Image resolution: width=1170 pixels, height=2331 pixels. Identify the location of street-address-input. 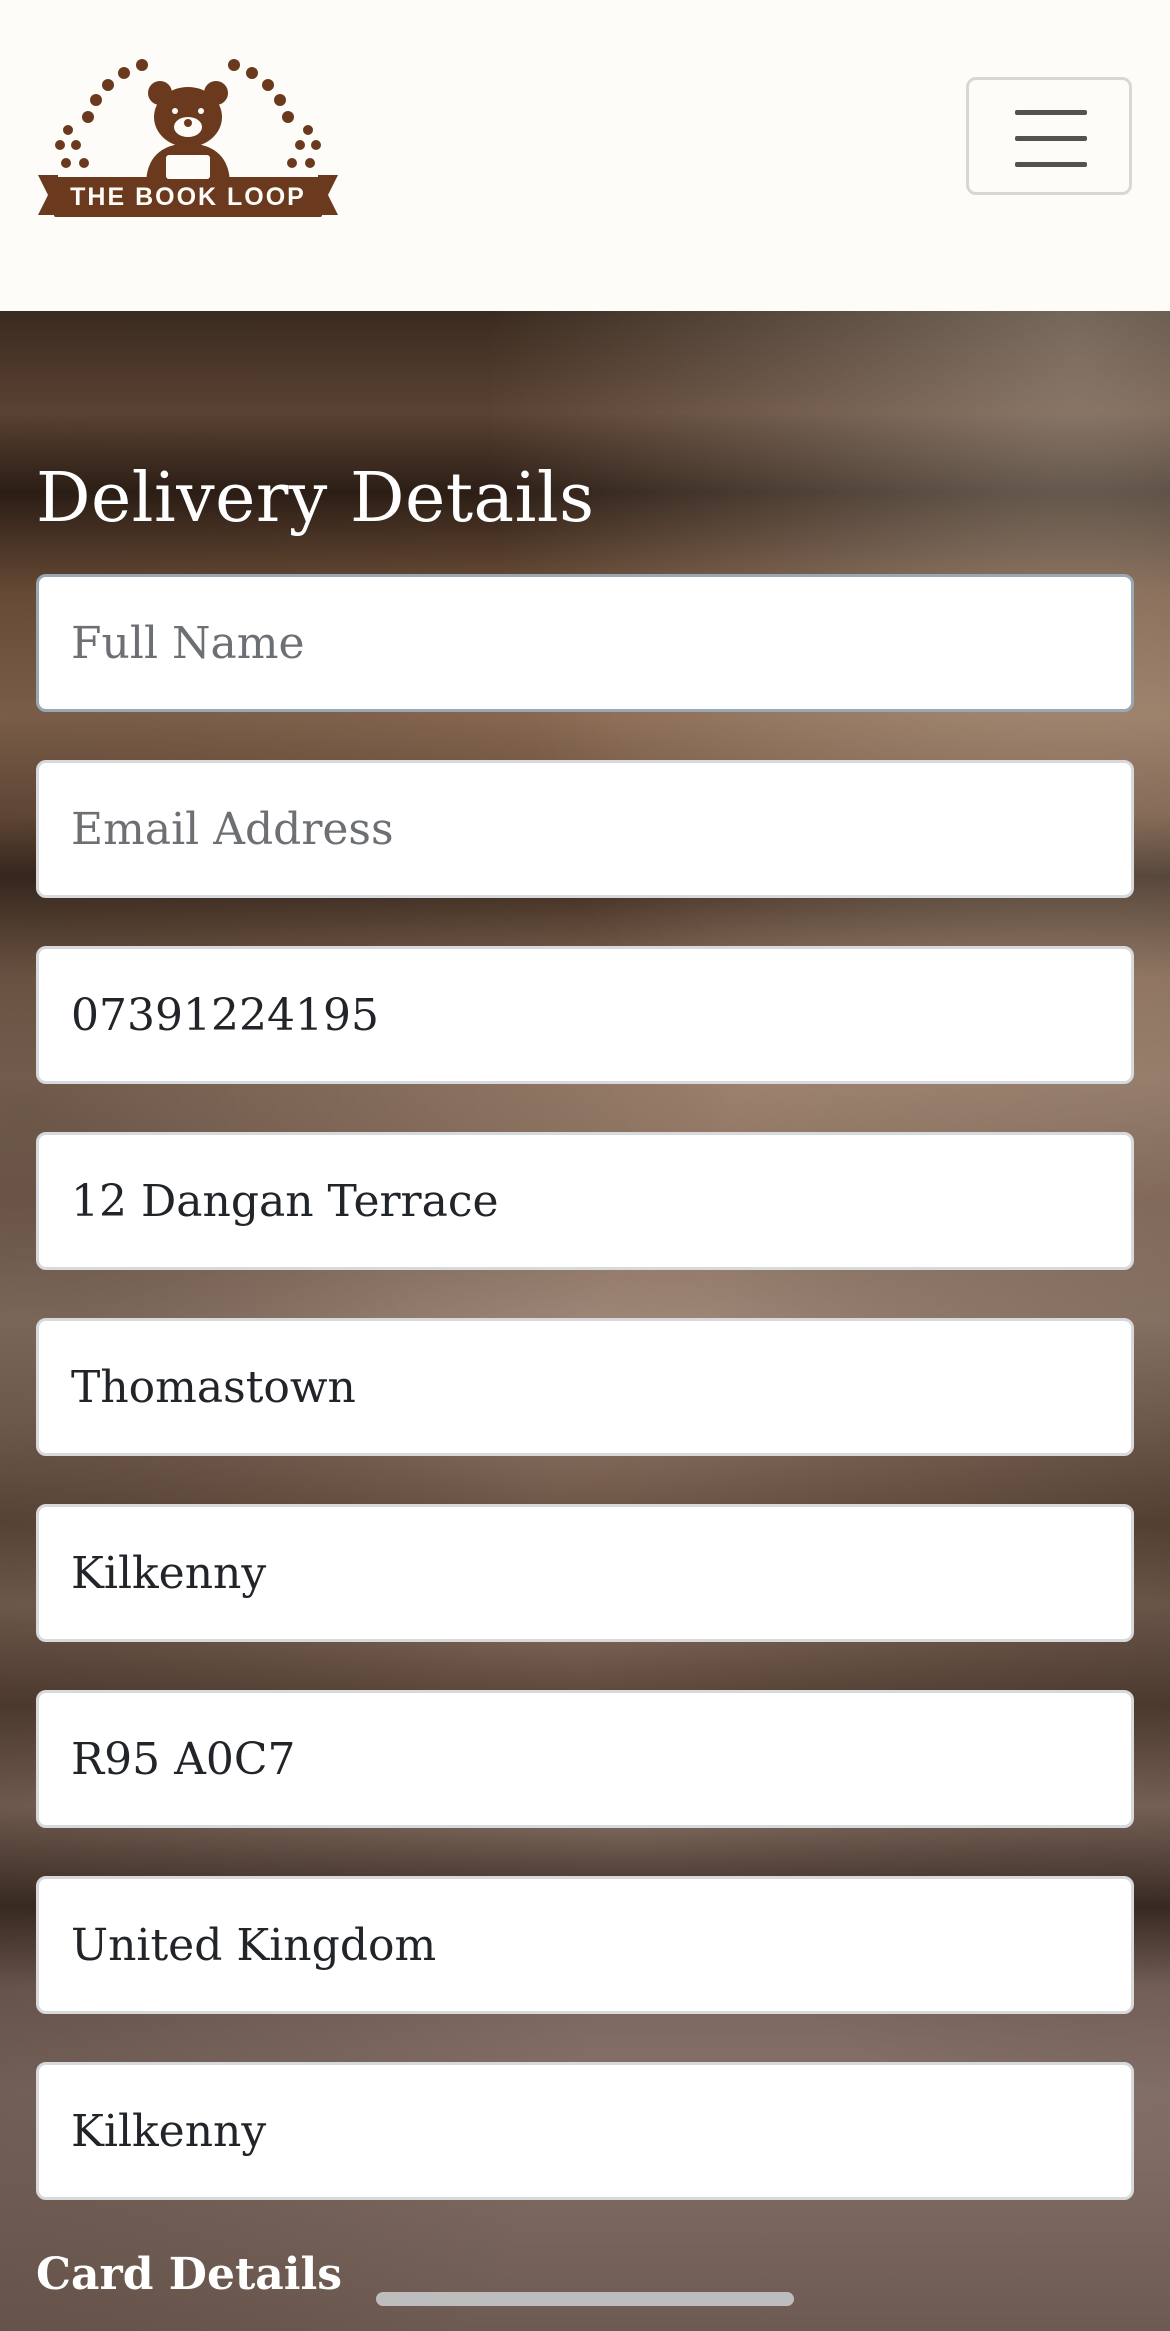
(585, 1201).